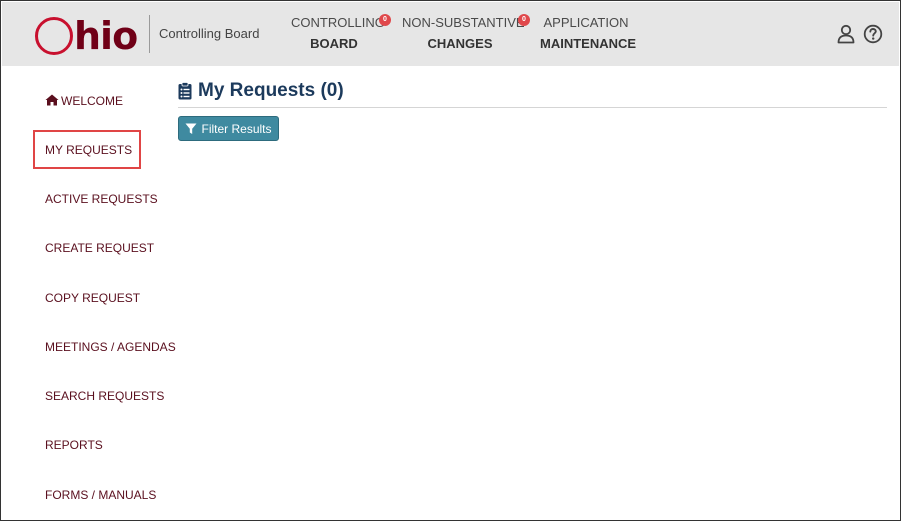 This screenshot has width=901, height=521. I want to click on nav-controlling-board: CONTROLLING BOARD 0, so click(341, 32).